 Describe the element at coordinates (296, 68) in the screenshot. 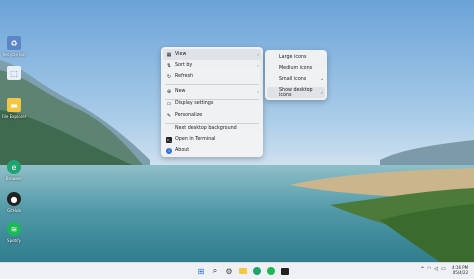

I see `submenu-item-medium-icons: Medium icons` at that location.